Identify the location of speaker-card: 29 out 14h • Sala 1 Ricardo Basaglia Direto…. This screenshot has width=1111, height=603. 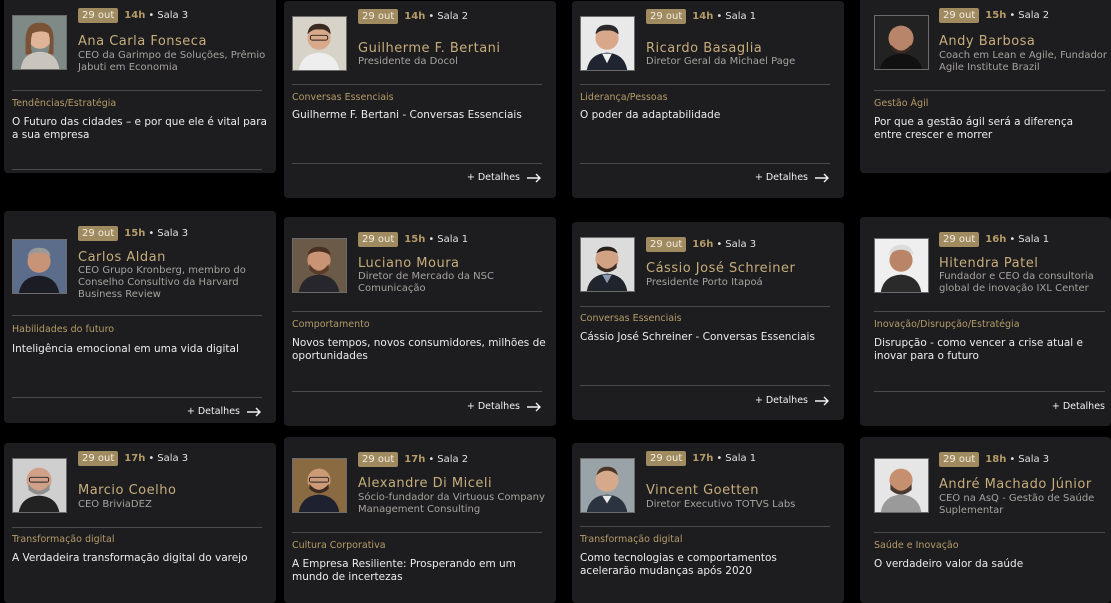
(708, 99).